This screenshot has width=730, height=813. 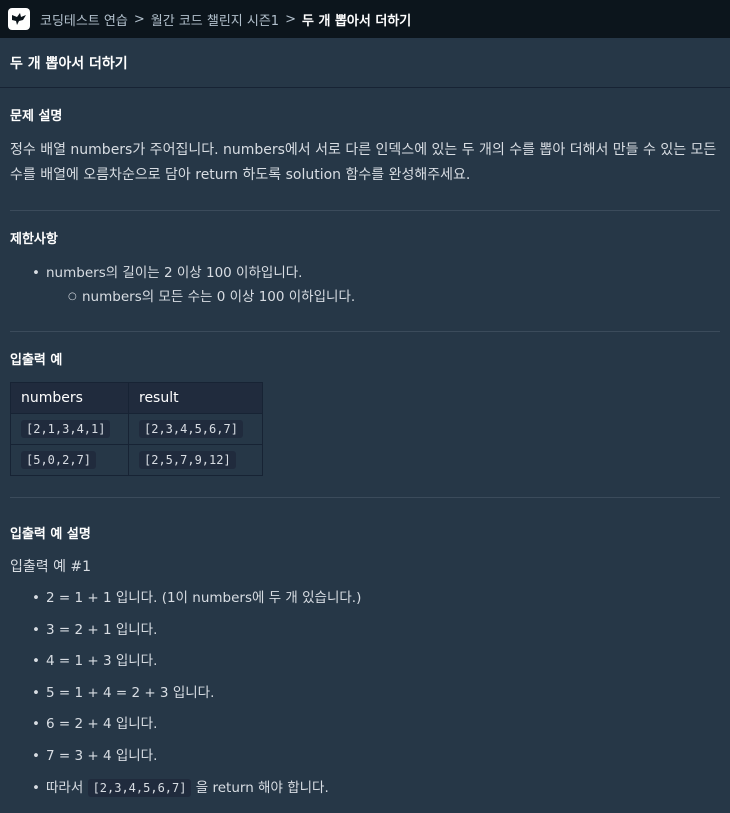 I want to click on top-navigation-bar: 코딩테스트 연습 > 월간 코드 챌린지 시즌1 > 두 개 뽑아서 더하기, so click(x=365, y=19).